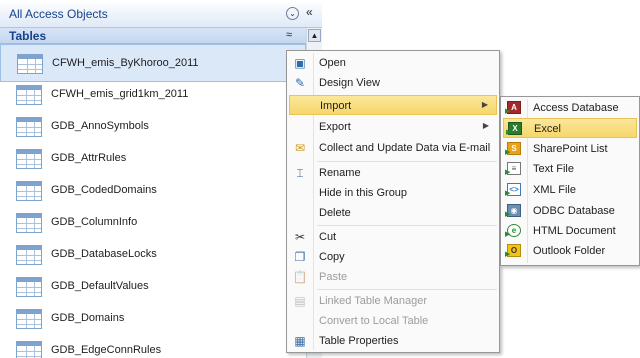  I want to click on submenu-item-odbc-database: ▶ ◉ ODBC Database, so click(570, 211).